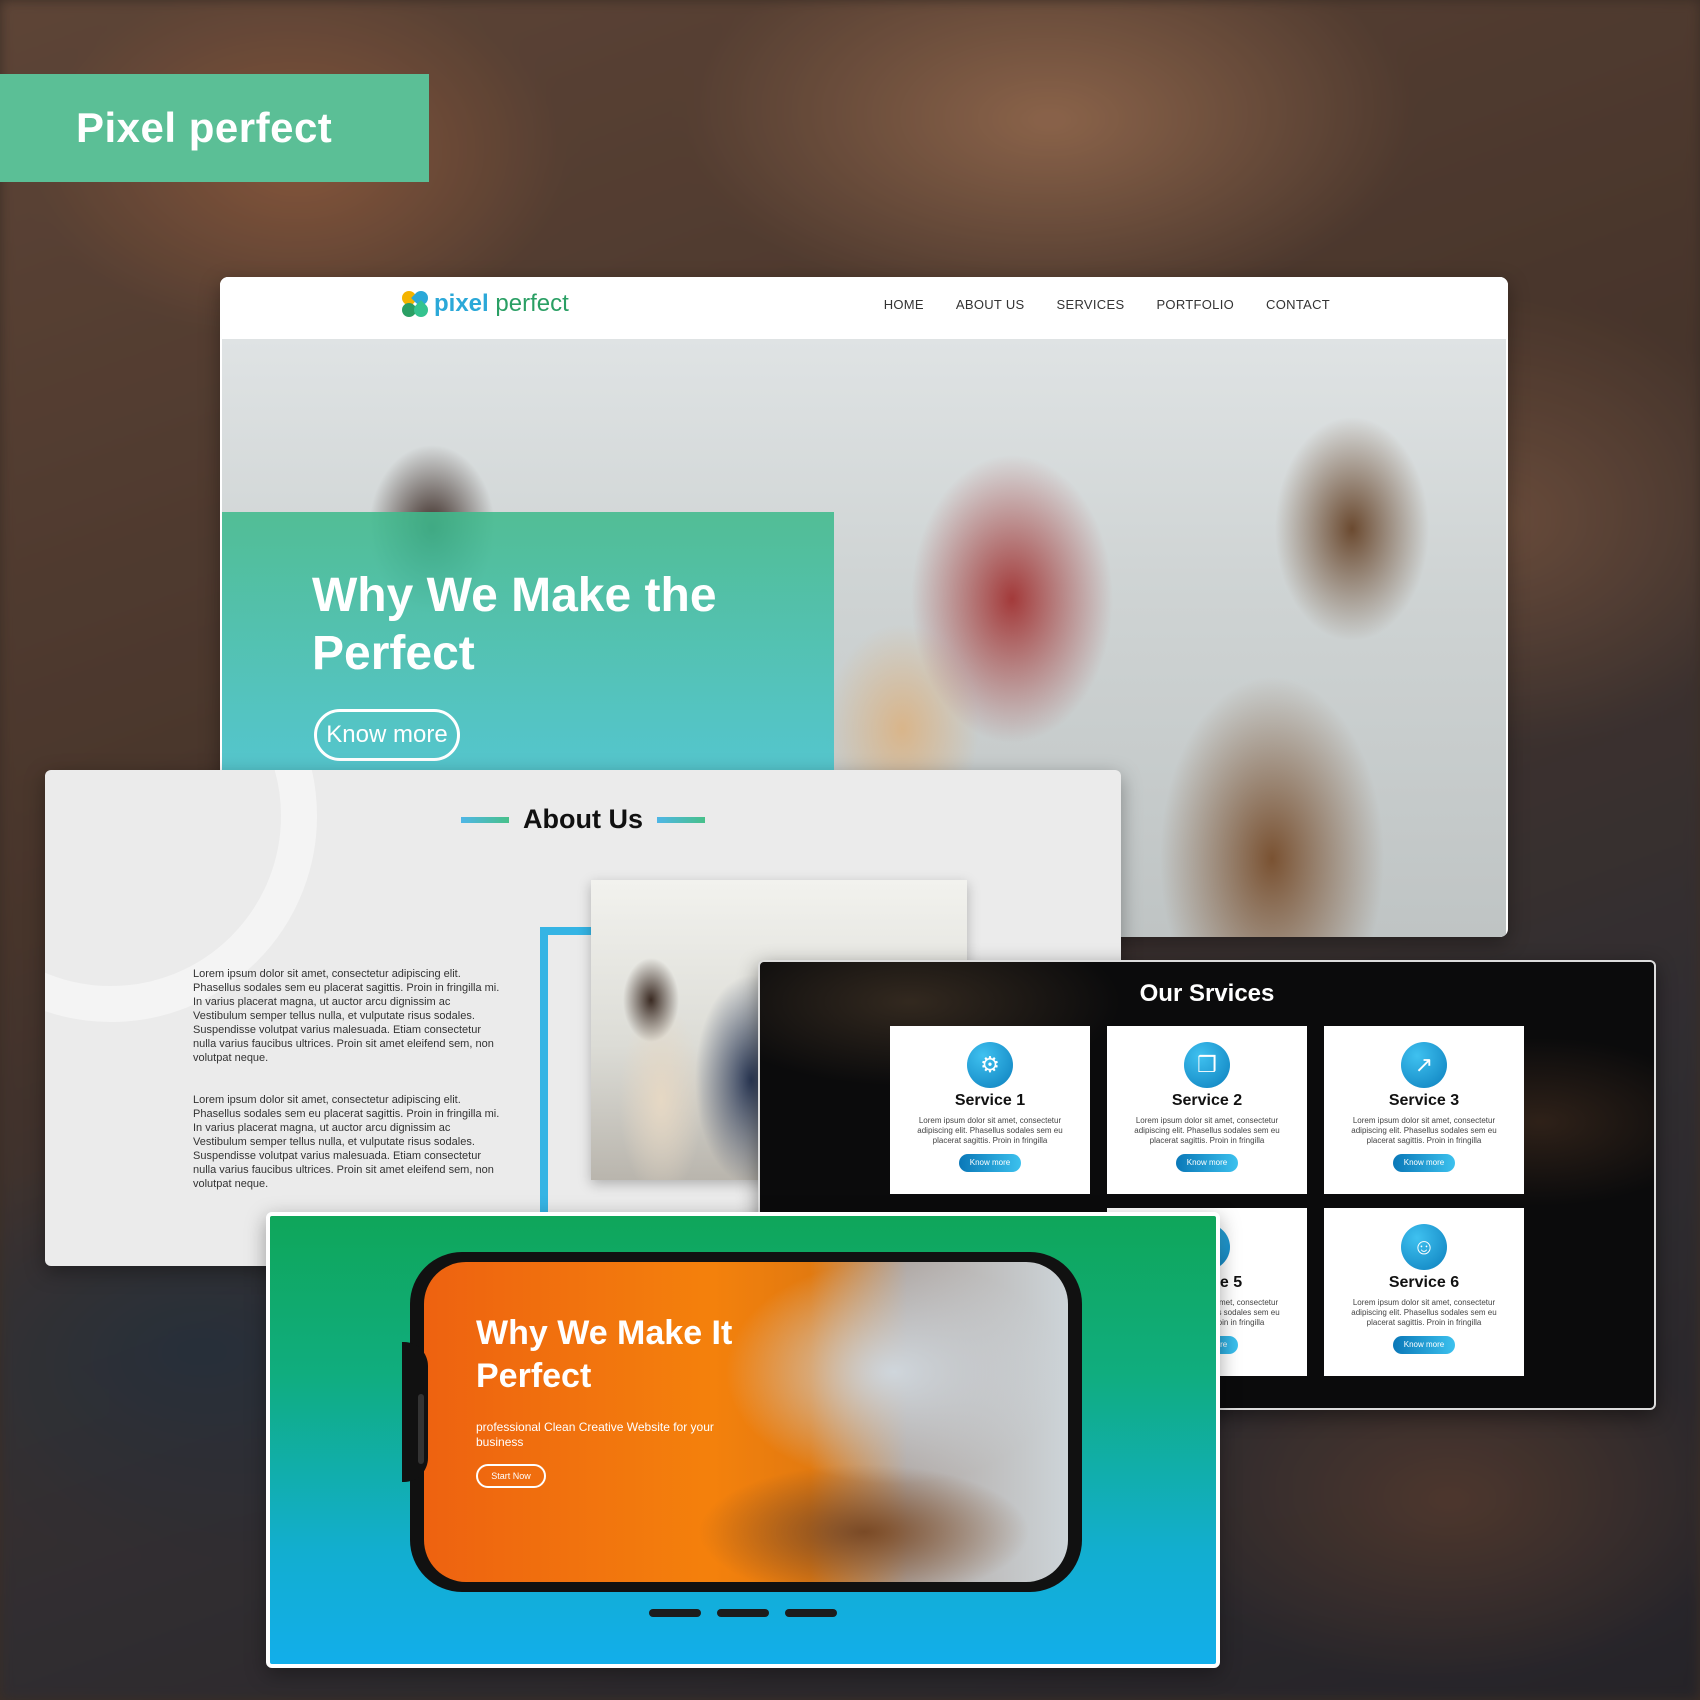 This screenshot has width=1700, height=1700. I want to click on phone-side-button, so click(421, 1429).